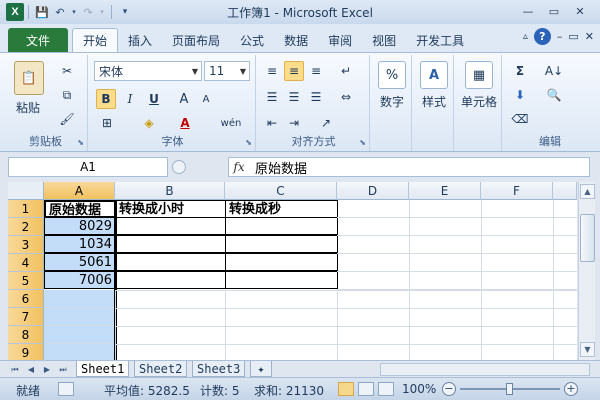 This screenshot has width=600, height=400. What do you see at coordinates (47, 369) in the screenshot?
I see `next-sheet-icon: ▶` at bounding box center [47, 369].